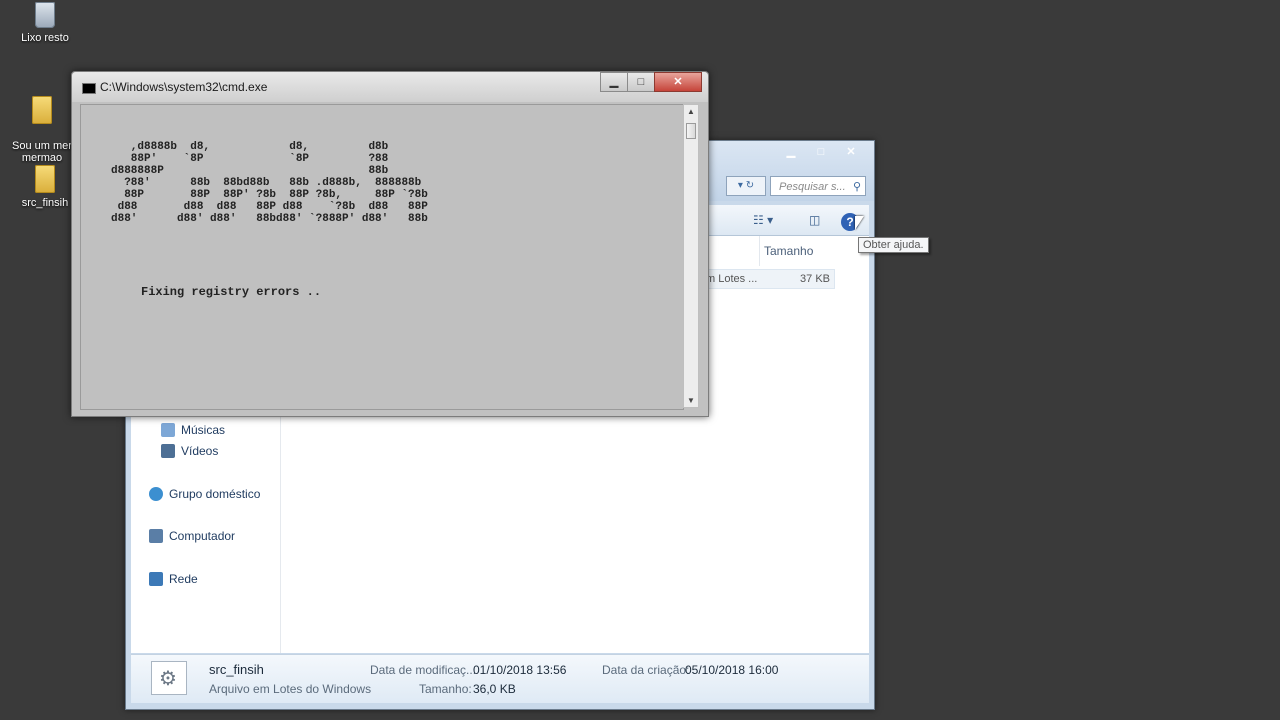 Image resolution: width=1280 pixels, height=720 pixels. Describe the element at coordinates (231, 292) in the screenshot. I see `status-line: Fixing registry errors ..` at that location.